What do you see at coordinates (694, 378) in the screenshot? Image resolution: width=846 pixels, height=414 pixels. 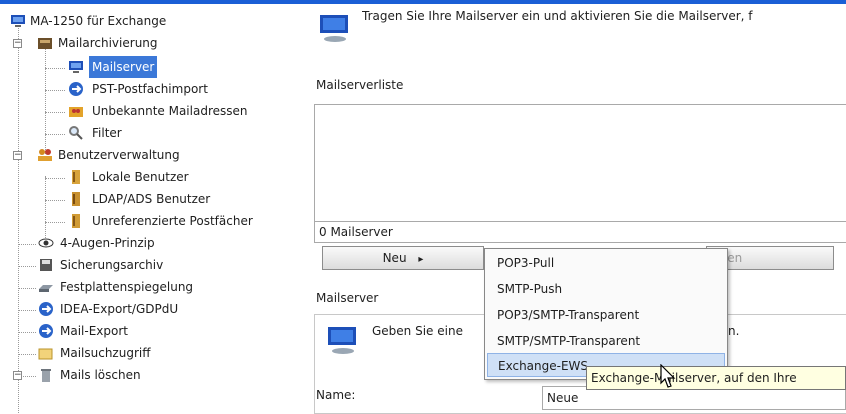 I see `tooltip-text: Exchange-Mailserver, auf den Ihre` at bounding box center [694, 378].